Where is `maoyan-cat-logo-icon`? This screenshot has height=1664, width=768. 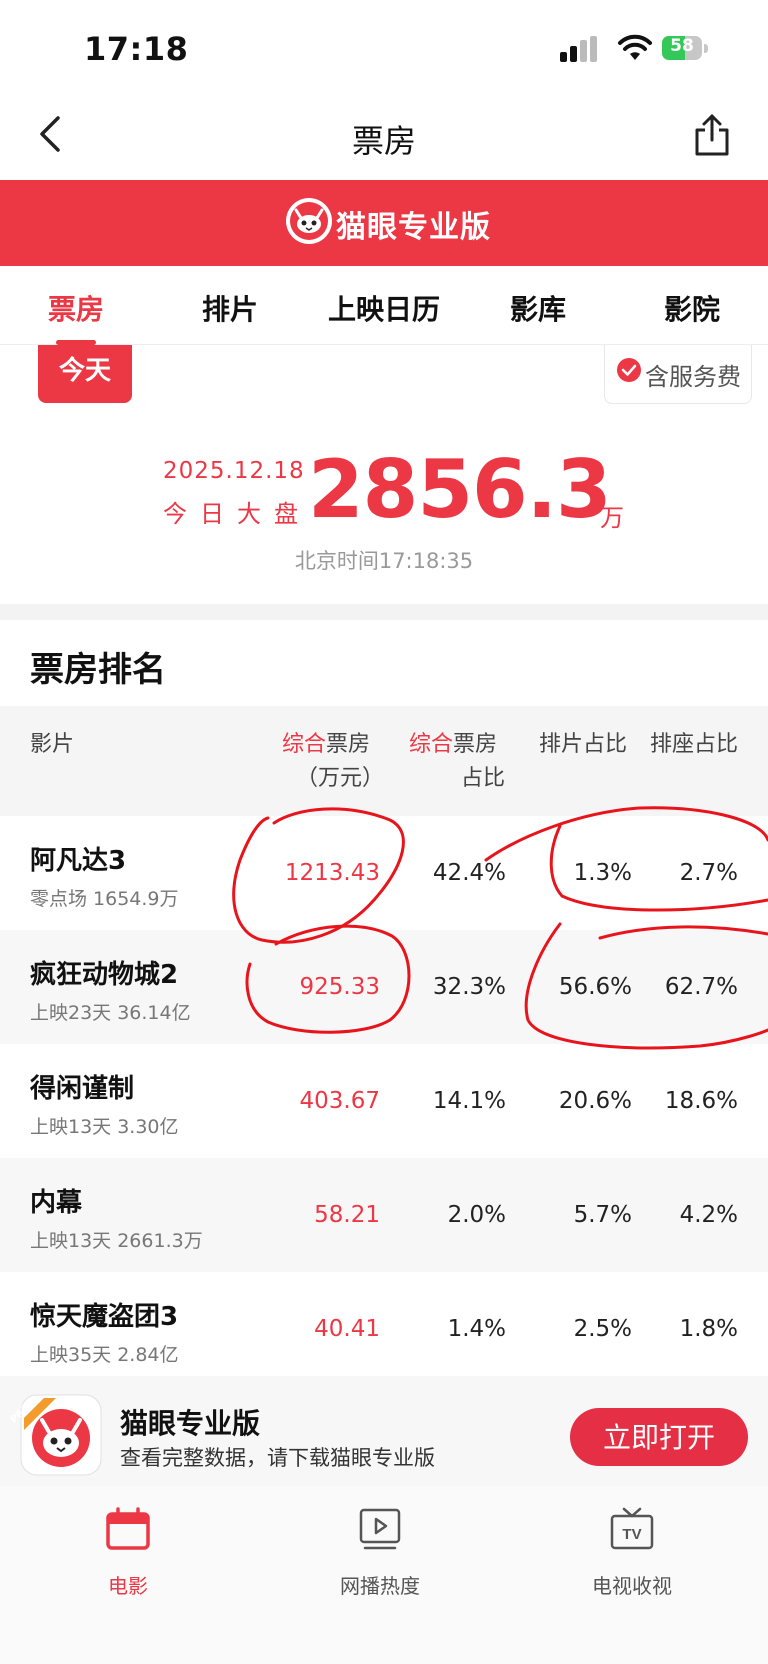
maoyan-cat-logo-icon is located at coordinates (309, 221).